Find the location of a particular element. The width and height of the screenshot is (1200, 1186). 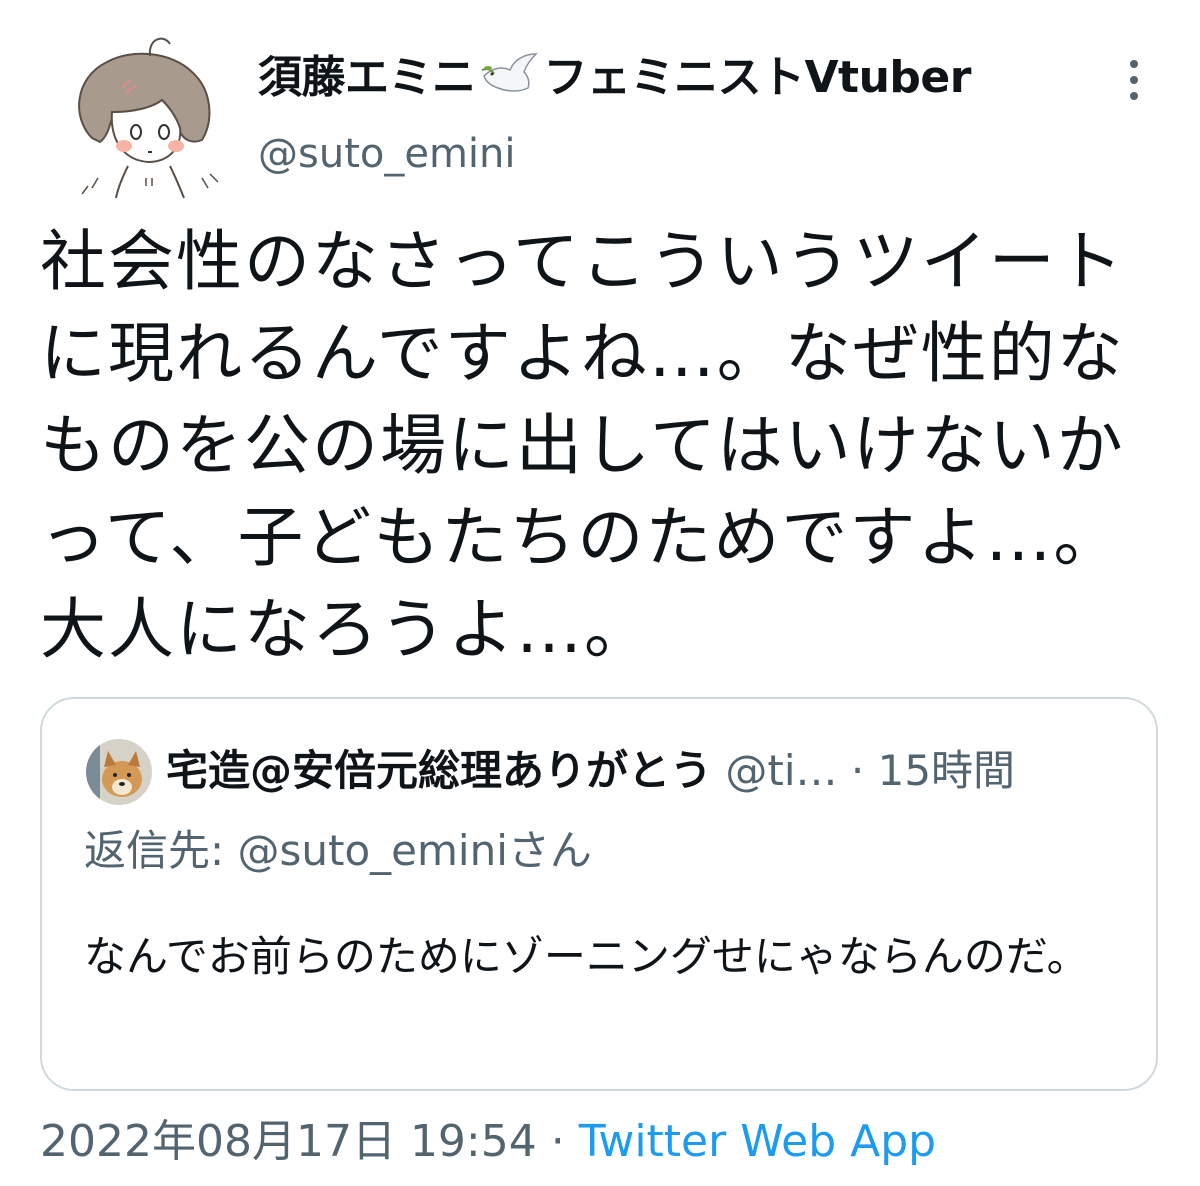

more-options-button is located at coordinates (1134, 80).